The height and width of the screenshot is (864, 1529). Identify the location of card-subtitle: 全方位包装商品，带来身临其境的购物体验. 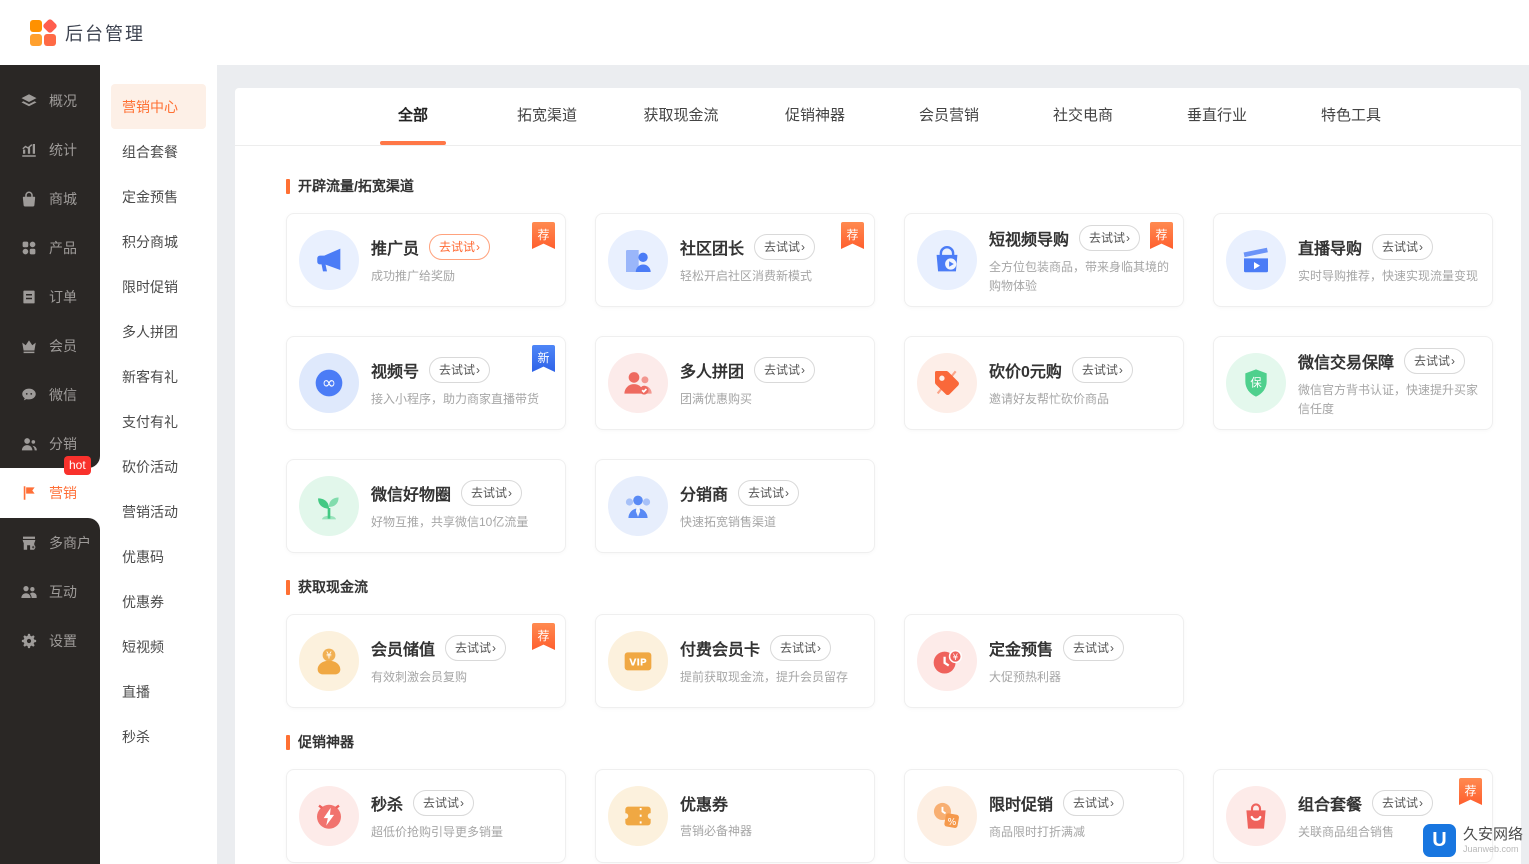
(1079, 276).